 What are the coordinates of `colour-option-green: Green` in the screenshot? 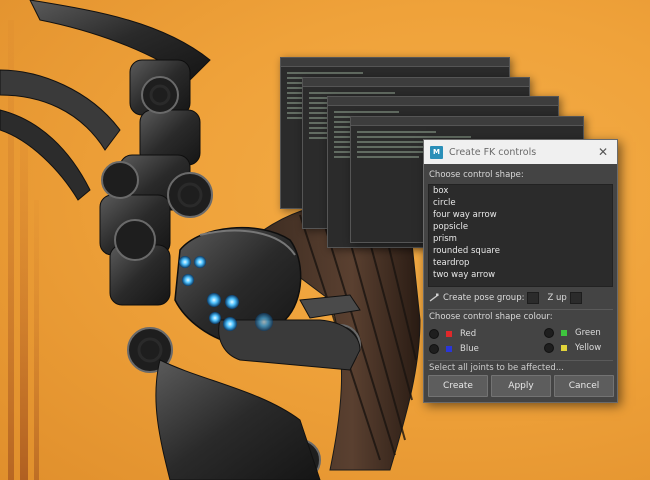 It's located at (572, 332).